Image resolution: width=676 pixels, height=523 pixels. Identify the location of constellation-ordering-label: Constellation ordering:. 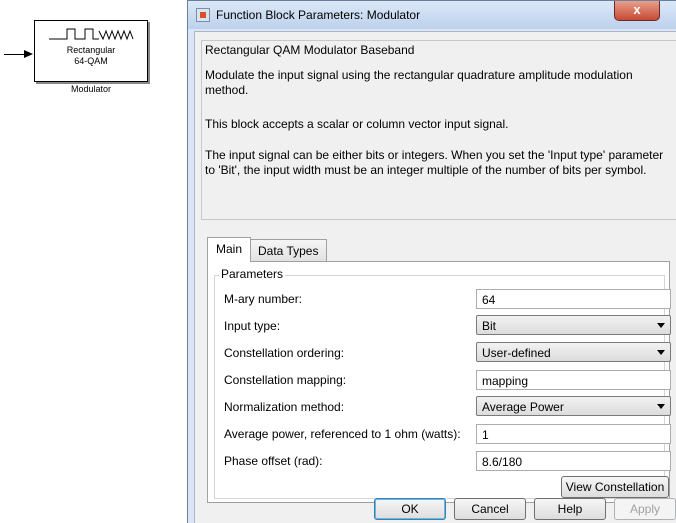
(284, 353).